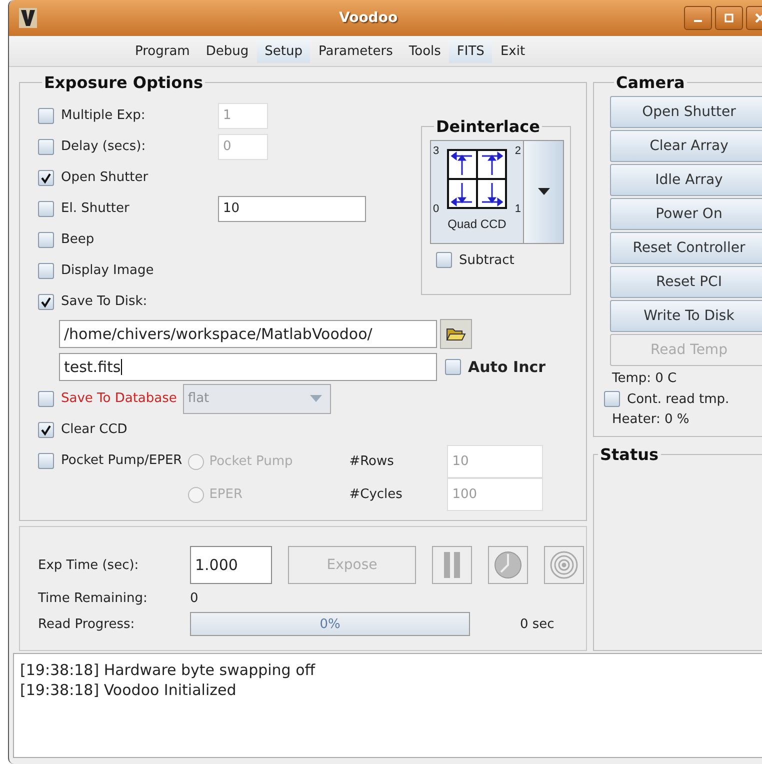  Describe the element at coordinates (424, 51) in the screenshot. I see `menu-item: Tools` at that location.